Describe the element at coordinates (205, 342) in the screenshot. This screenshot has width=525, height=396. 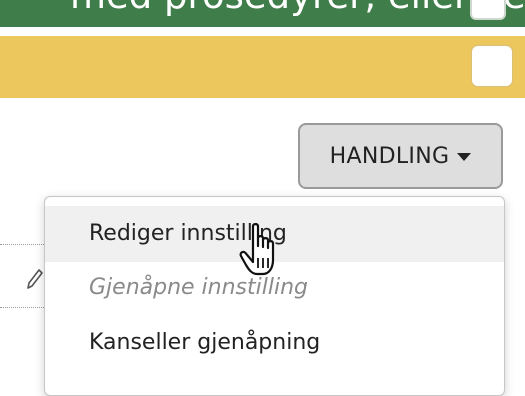
I see `menu-item-label: Kanseller gjenåpning` at that location.